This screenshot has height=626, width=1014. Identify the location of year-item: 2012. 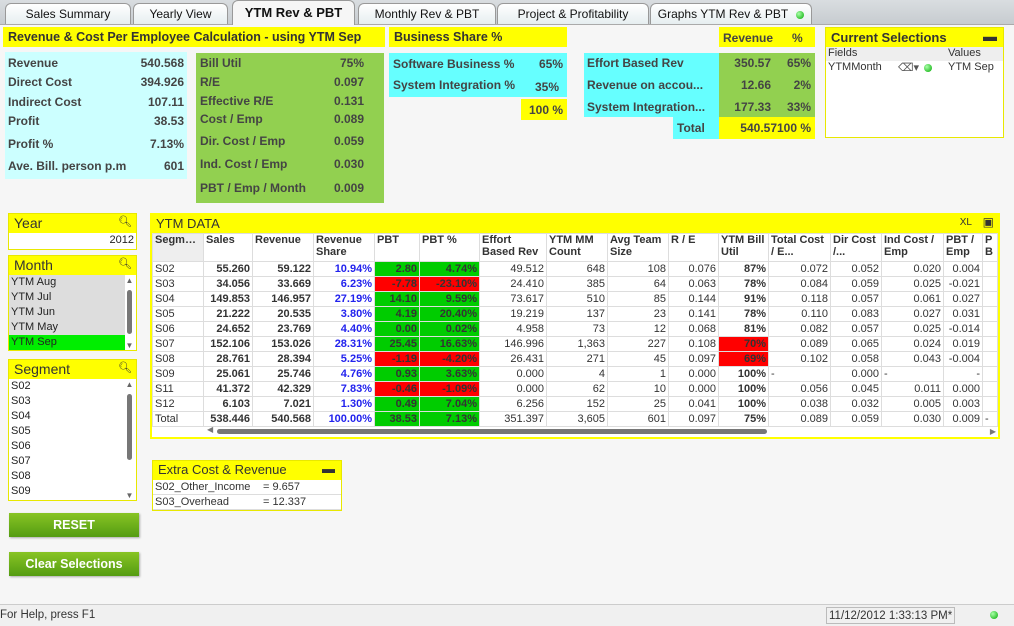
(72, 240).